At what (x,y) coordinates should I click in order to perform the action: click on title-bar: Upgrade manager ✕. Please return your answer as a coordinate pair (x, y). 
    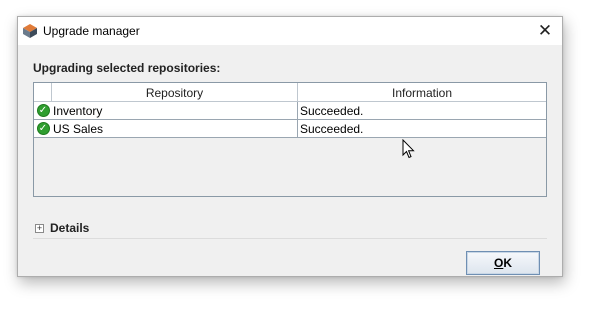
    Looking at the image, I should click on (290, 31).